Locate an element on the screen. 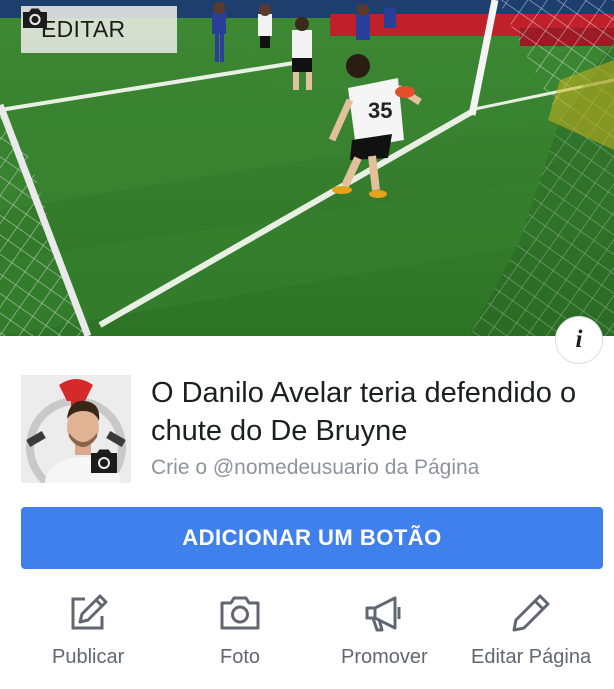 The height and width of the screenshot is (689, 614). info-button: i is located at coordinates (579, 340).